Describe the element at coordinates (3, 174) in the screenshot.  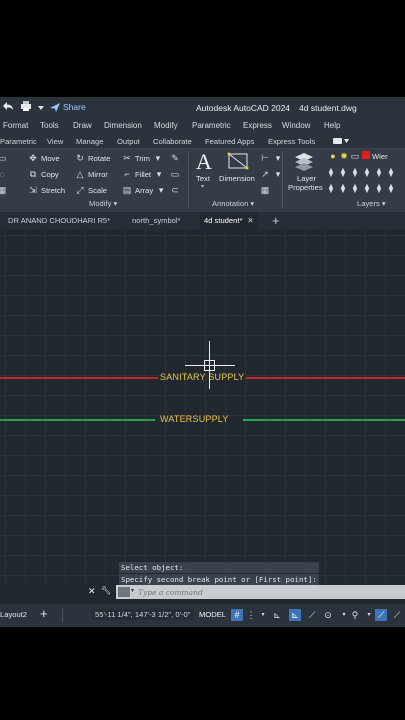
I see `draw-tool-partial-2: ◌` at that location.